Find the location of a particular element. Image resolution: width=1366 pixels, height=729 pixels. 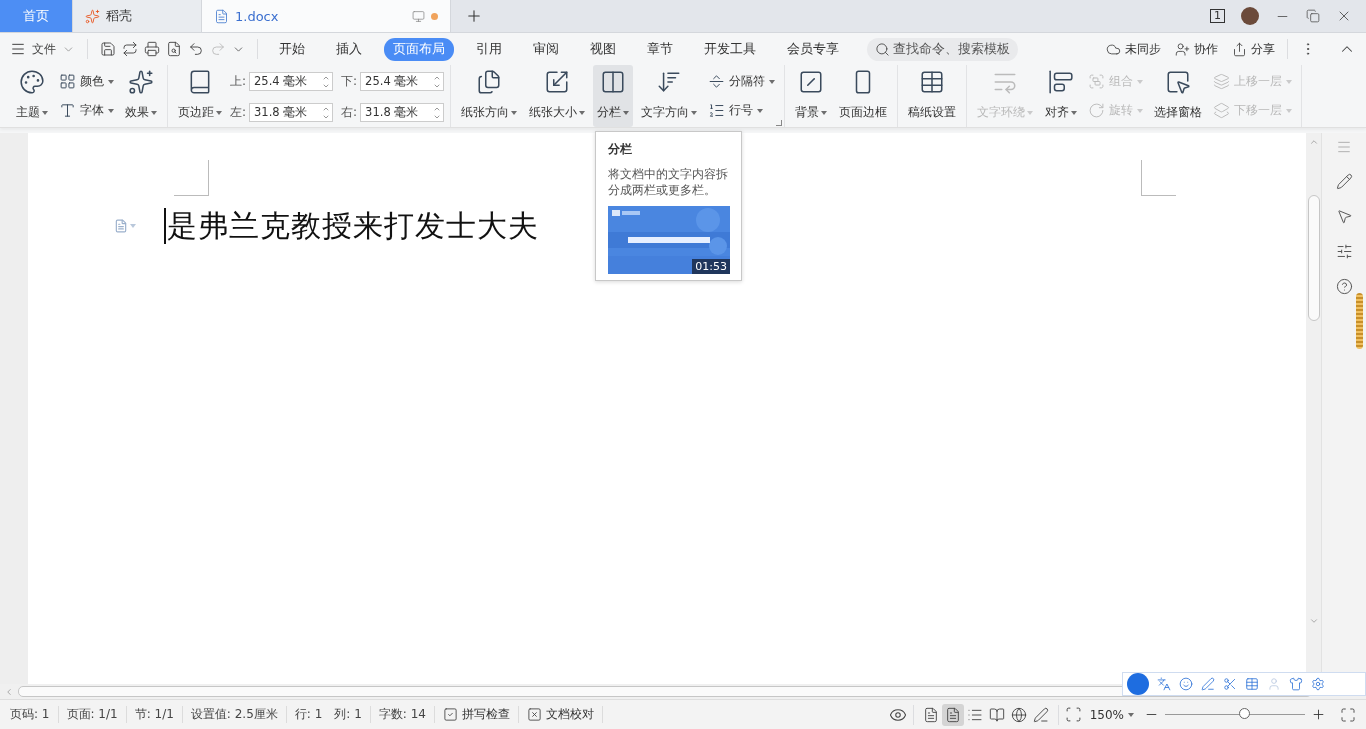

ribbon-button: 效果 is located at coordinates (141, 96).